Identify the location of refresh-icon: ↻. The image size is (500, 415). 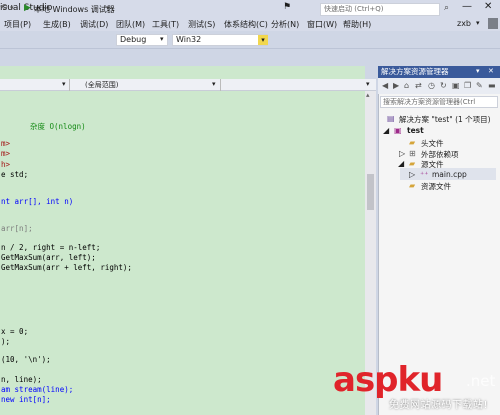
(443, 85).